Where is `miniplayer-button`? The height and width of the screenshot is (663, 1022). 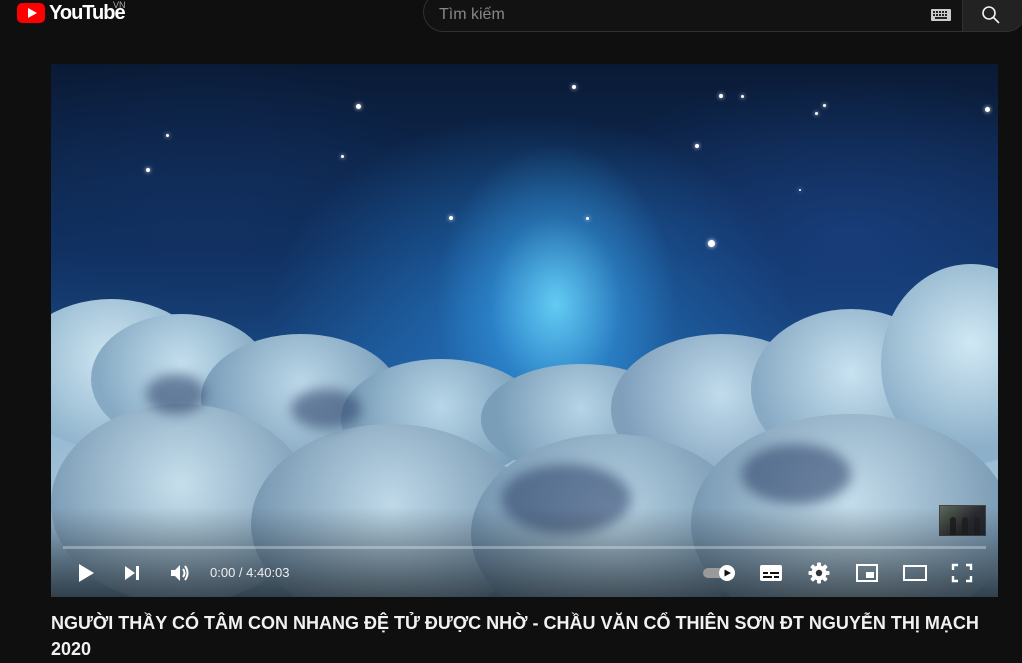
miniplayer-button is located at coordinates (867, 573).